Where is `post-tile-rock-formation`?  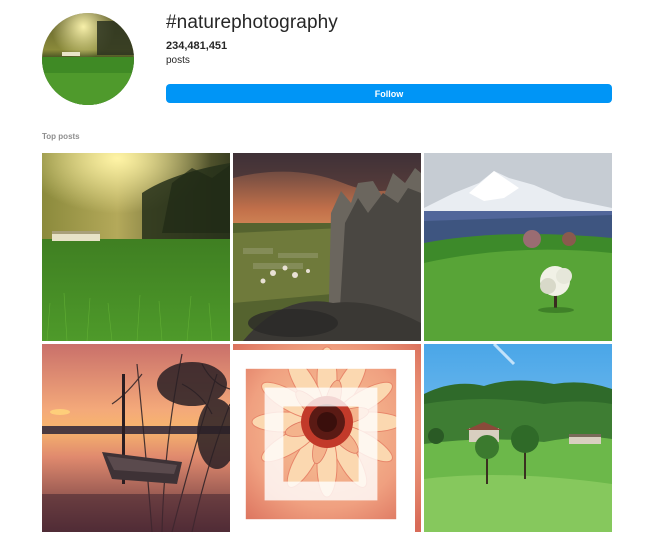
post-tile-rock-formation is located at coordinates (327, 247).